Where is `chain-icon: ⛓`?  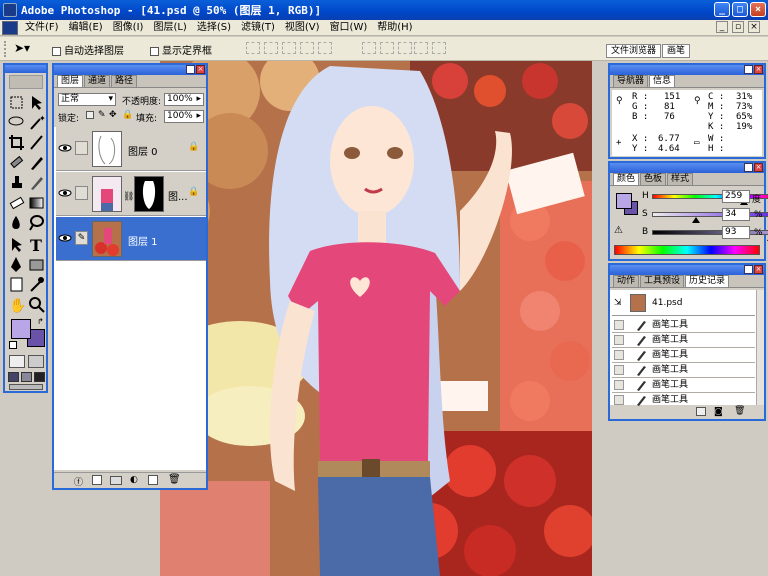
chain-icon: ⛓ is located at coordinates (128, 197).